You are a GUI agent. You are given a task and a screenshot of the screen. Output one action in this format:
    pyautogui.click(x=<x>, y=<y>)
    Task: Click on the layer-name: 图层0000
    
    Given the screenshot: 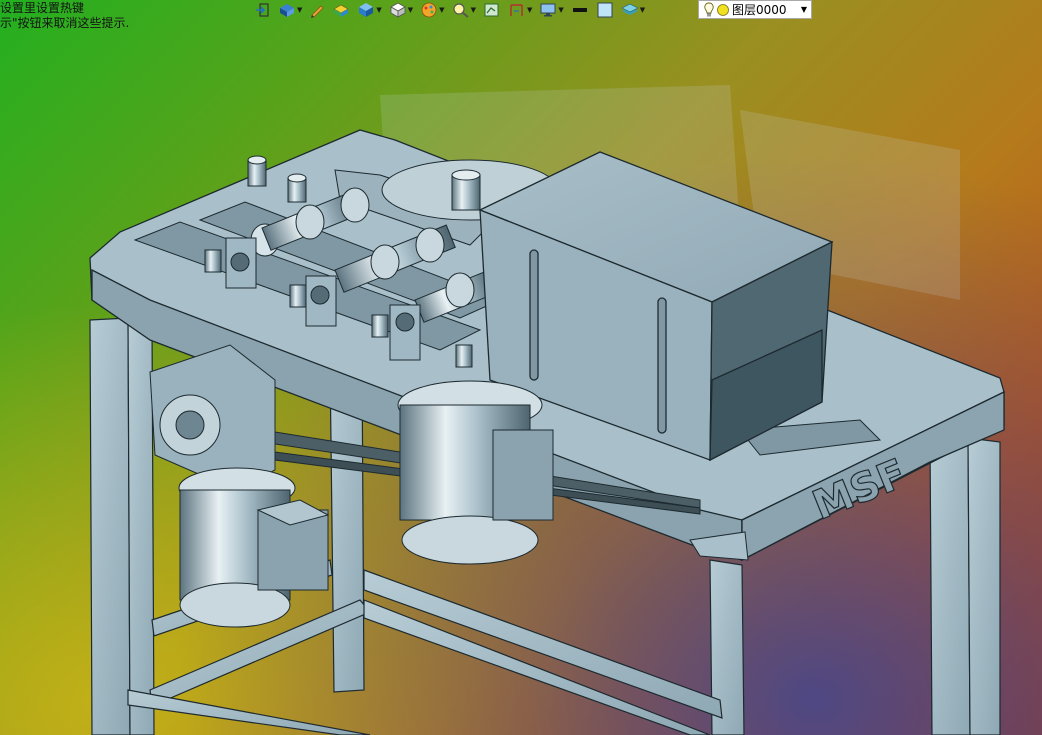 What is the action you would take?
    pyautogui.click(x=759, y=10)
    